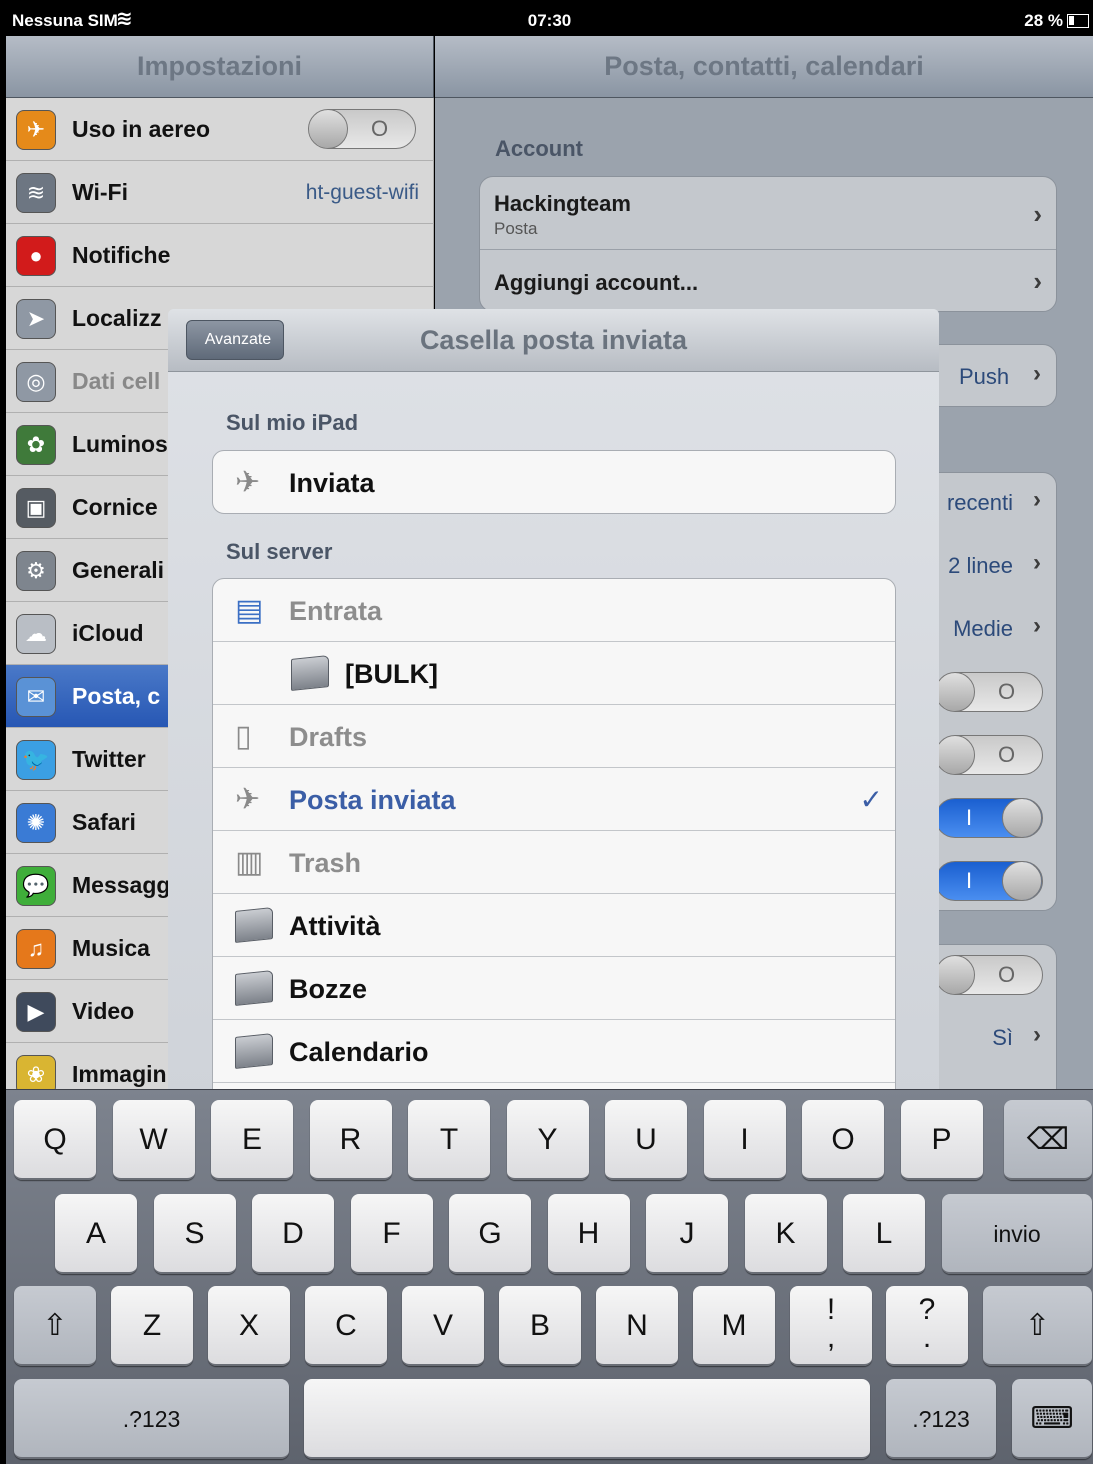 Image resolution: width=1093 pixels, height=1464 pixels. I want to click on key-s: S, so click(194, 1234).